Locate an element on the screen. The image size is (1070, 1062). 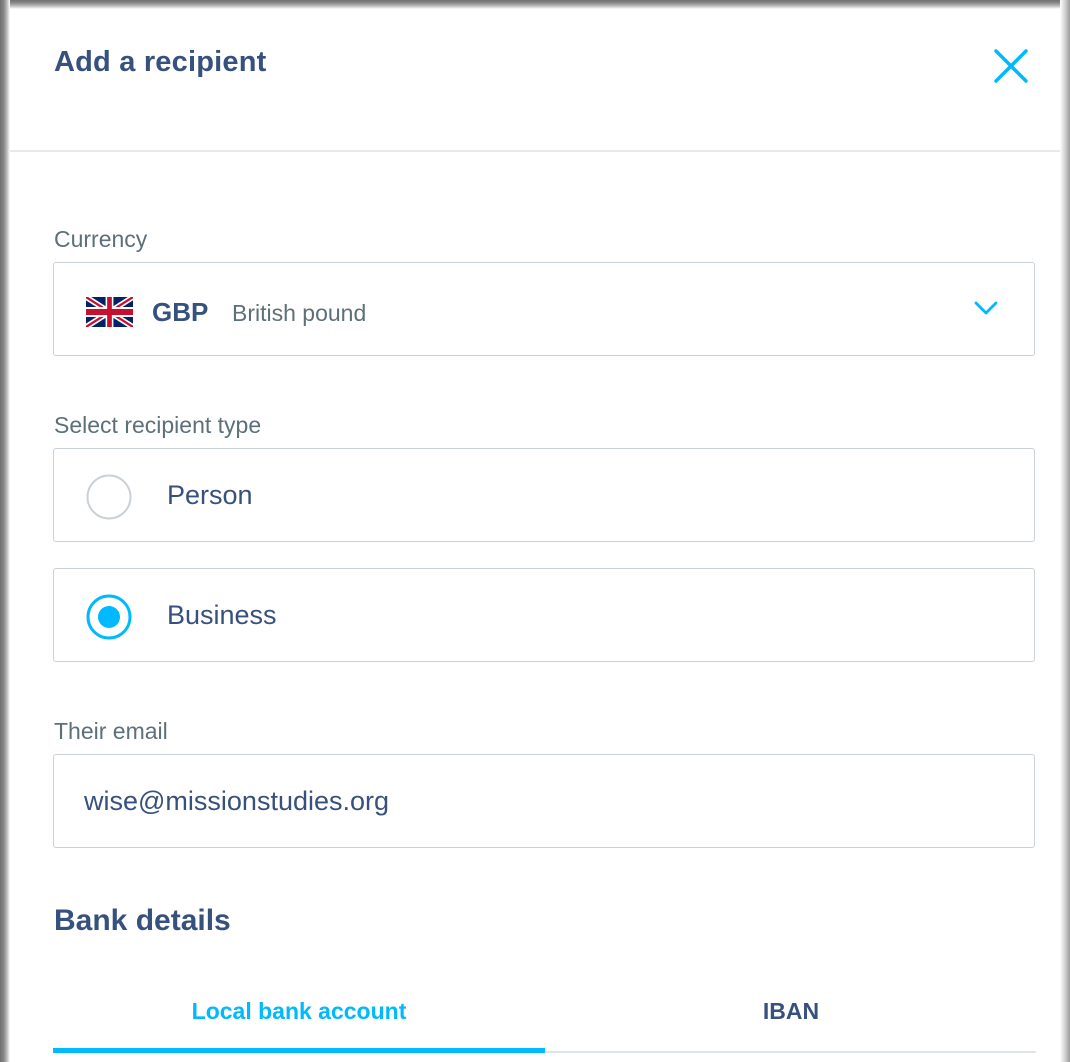
uk-flag-icon is located at coordinates (109, 312).